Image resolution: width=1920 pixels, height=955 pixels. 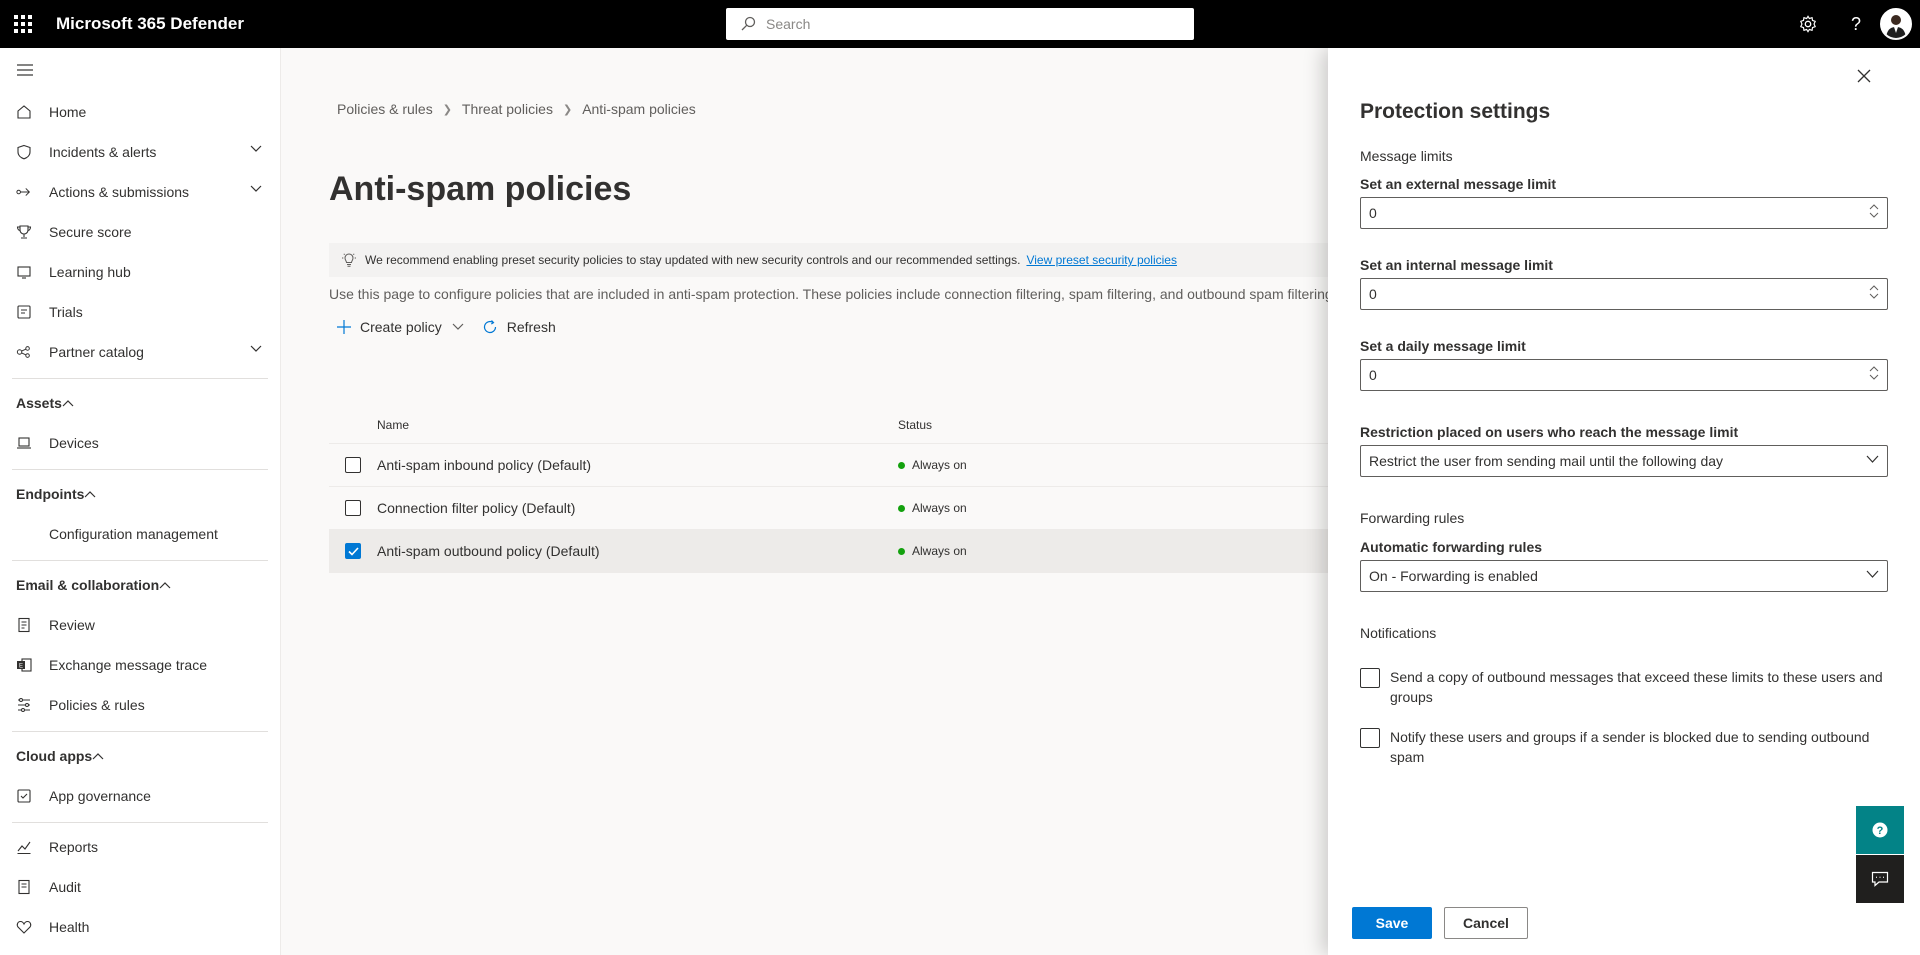 I want to click on policy-name: Anti-spam outbound policy (Default), so click(x=637, y=551).